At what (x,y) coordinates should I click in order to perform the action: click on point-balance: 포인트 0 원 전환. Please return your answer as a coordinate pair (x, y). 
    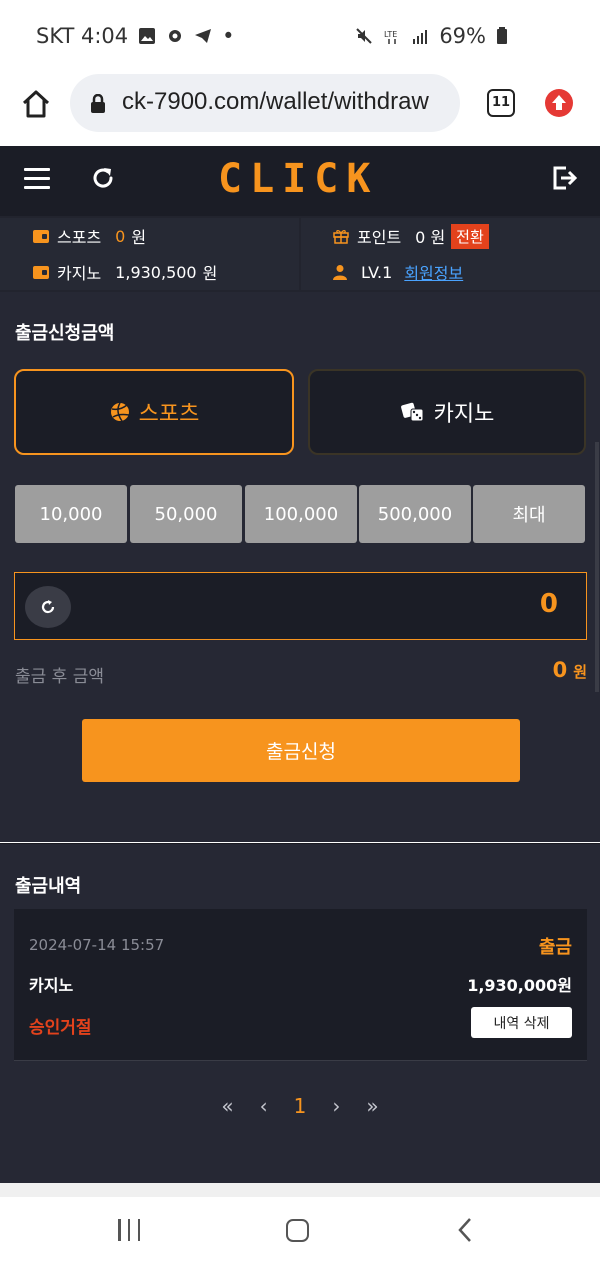
    Looking at the image, I should click on (450, 236).